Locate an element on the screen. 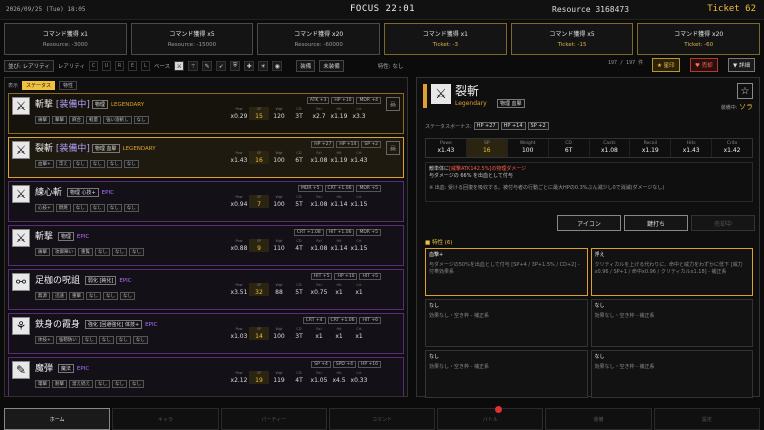 The image size is (764, 430). trait-filter-label: 特性: なし is located at coordinates (391, 66).